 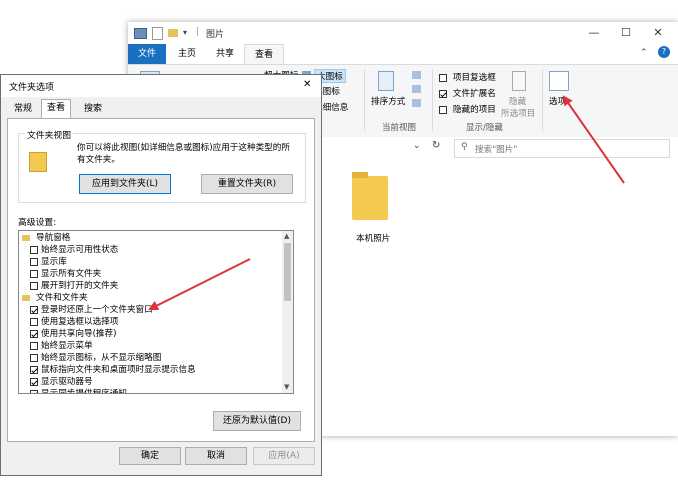 I want to click on folder-views-description: 你可以将此视图(如详细信息或图标)应用于这种类型的所有文件夹。, so click(x=183, y=154).